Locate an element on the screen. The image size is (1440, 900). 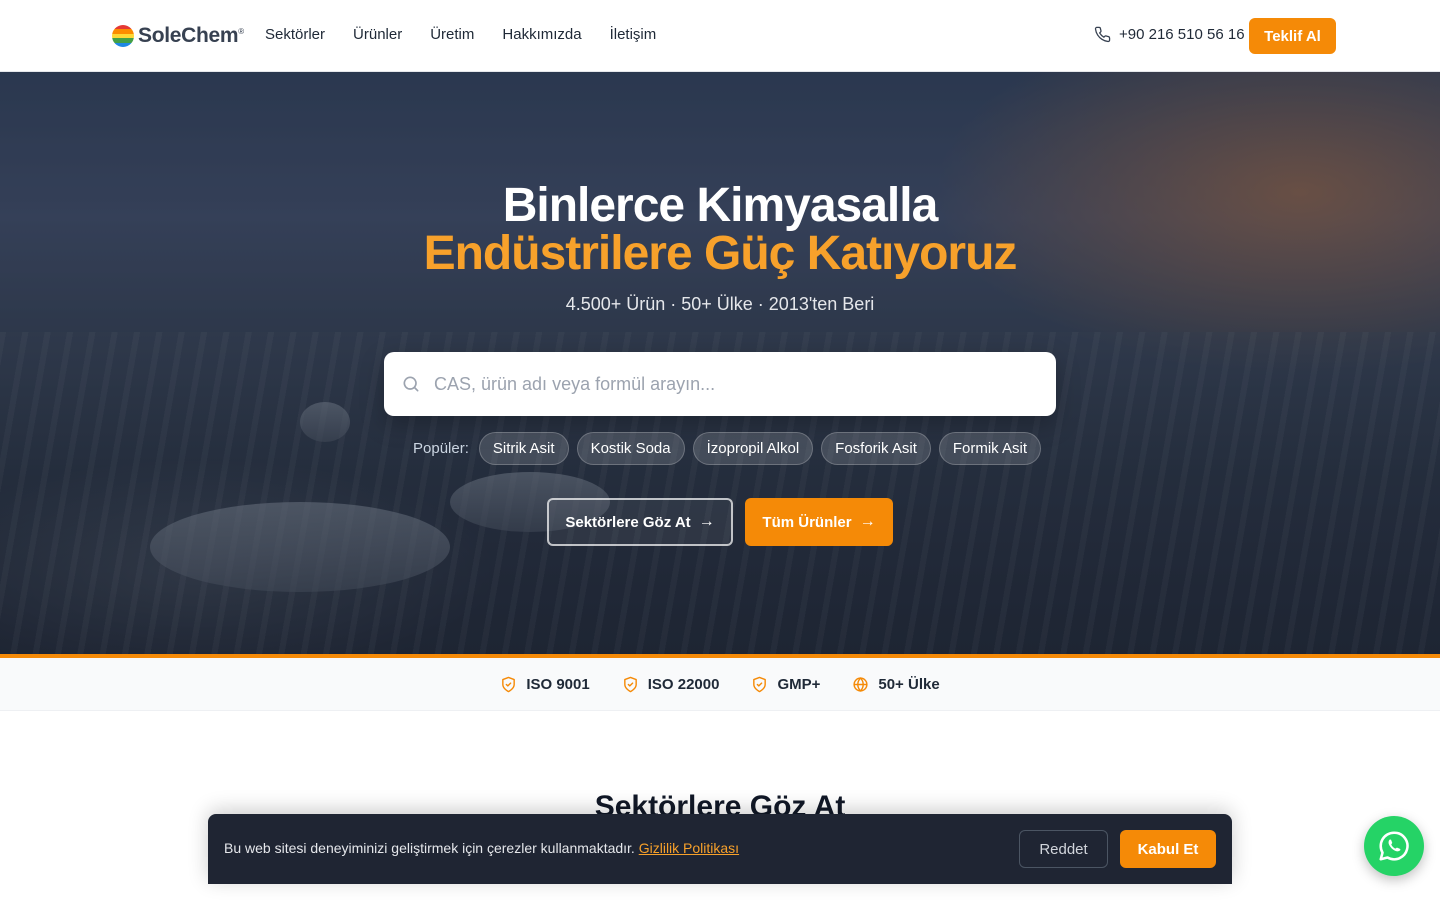
all-products-button: Tüm Ürünler → is located at coordinates (819, 522).